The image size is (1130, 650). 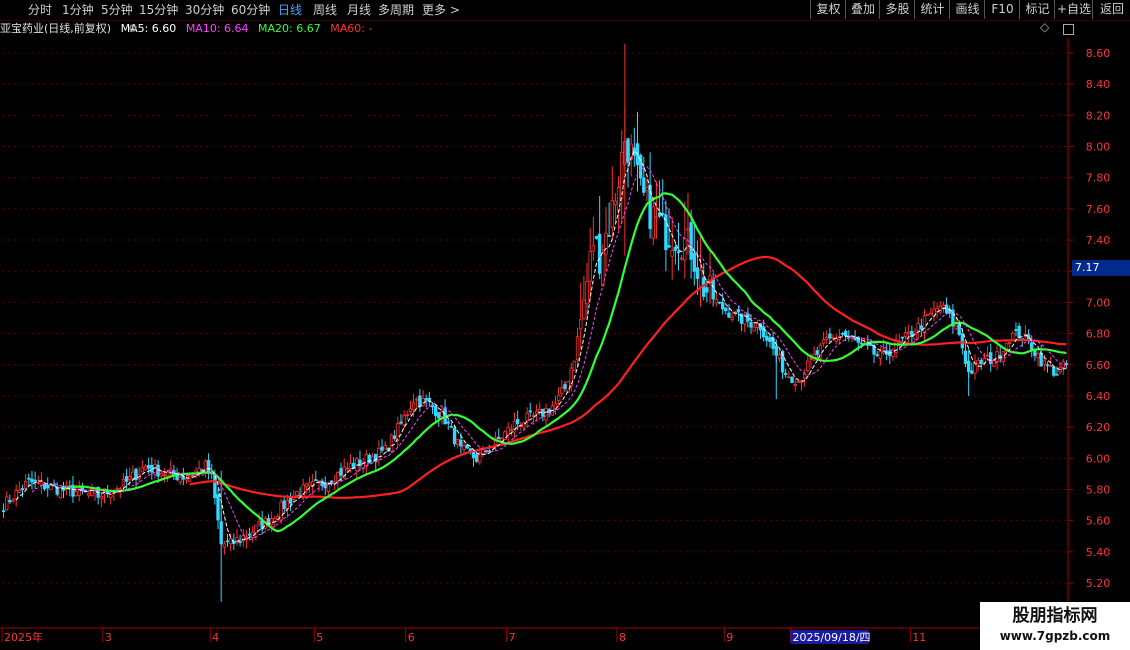 What do you see at coordinates (396, 10) in the screenshot?
I see `period-tab-9: 多周期` at bounding box center [396, 10].